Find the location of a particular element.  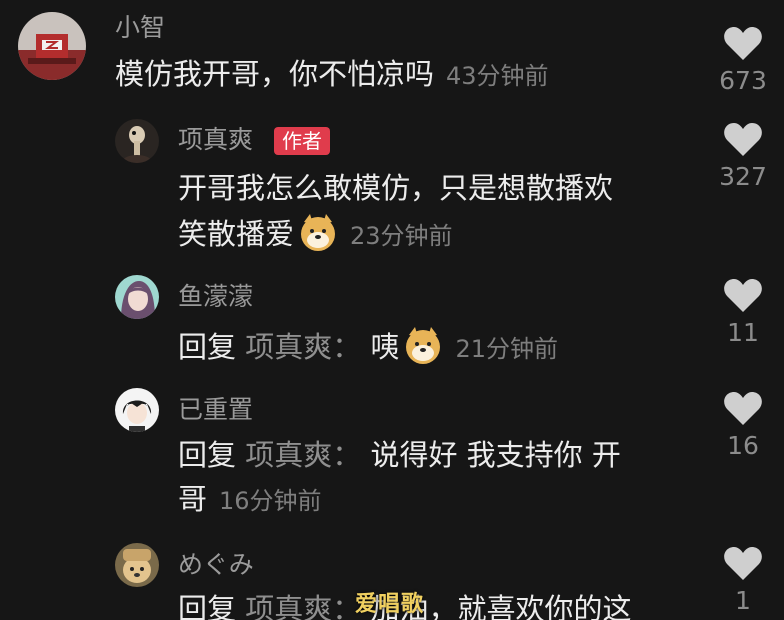

like-button: 327 is located at coordinates (743, 157).